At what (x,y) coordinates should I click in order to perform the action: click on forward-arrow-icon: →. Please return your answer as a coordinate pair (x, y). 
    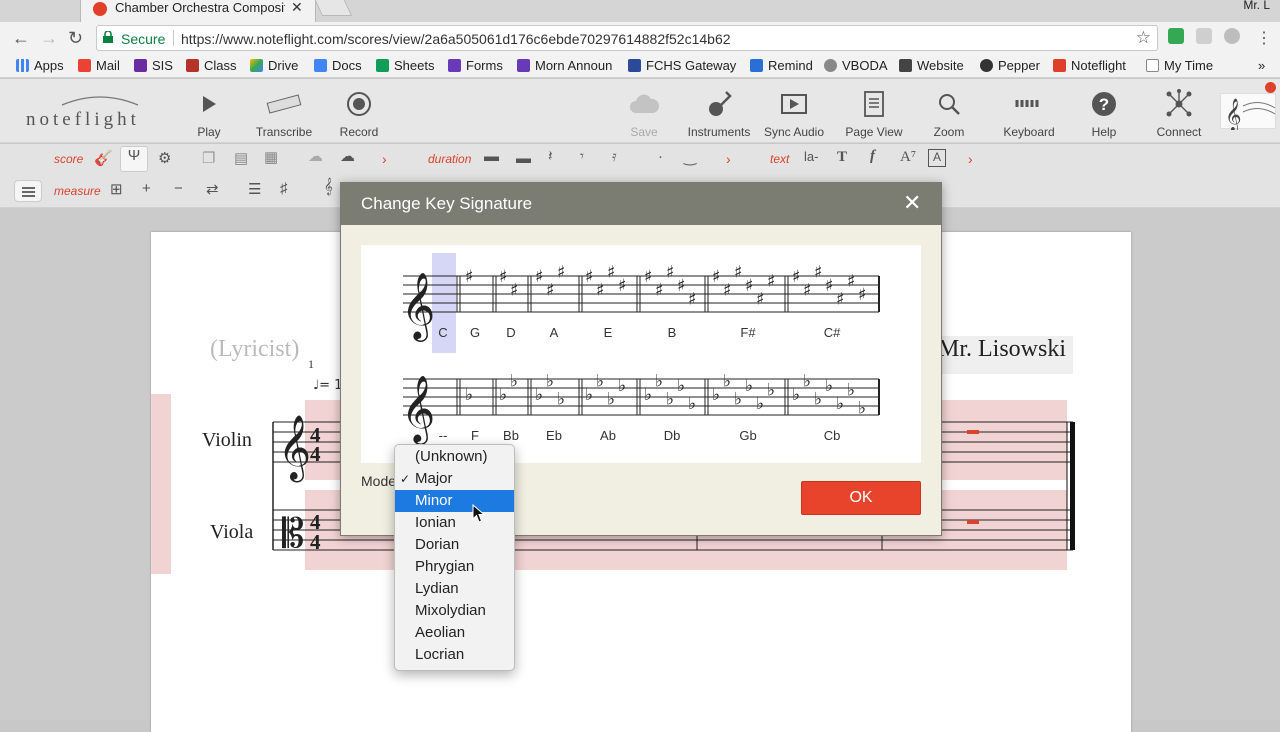
    Looking at the image, I should click on (49, 38).